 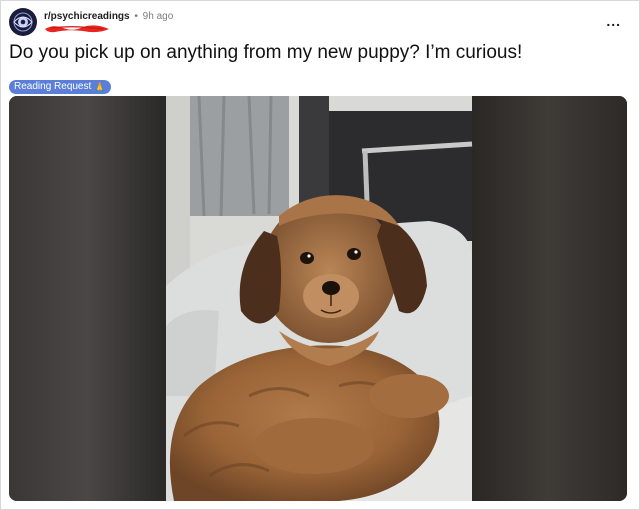 What do you see at coordinates (23, 22) in the screenshot?
I see `subreddit-avatar-icon` at bounding box center [23, 22].